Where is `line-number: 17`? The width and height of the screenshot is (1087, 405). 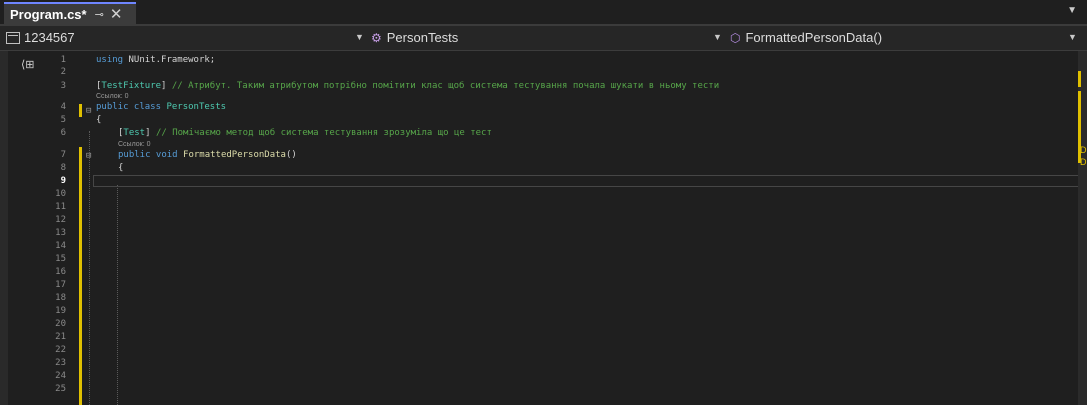
line-number: 17 is located at coordinates (60, 285).